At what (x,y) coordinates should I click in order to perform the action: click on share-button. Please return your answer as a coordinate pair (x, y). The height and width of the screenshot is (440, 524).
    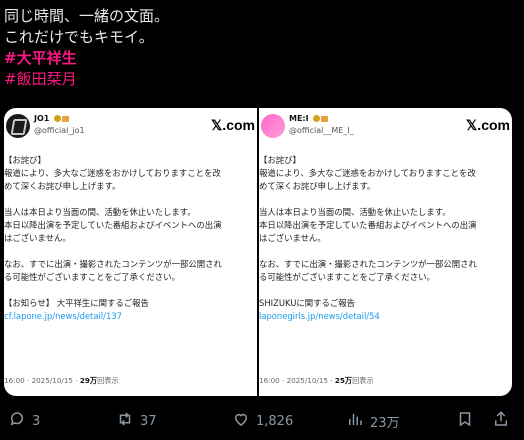
    Looking at the image, I should click on (501, 421).